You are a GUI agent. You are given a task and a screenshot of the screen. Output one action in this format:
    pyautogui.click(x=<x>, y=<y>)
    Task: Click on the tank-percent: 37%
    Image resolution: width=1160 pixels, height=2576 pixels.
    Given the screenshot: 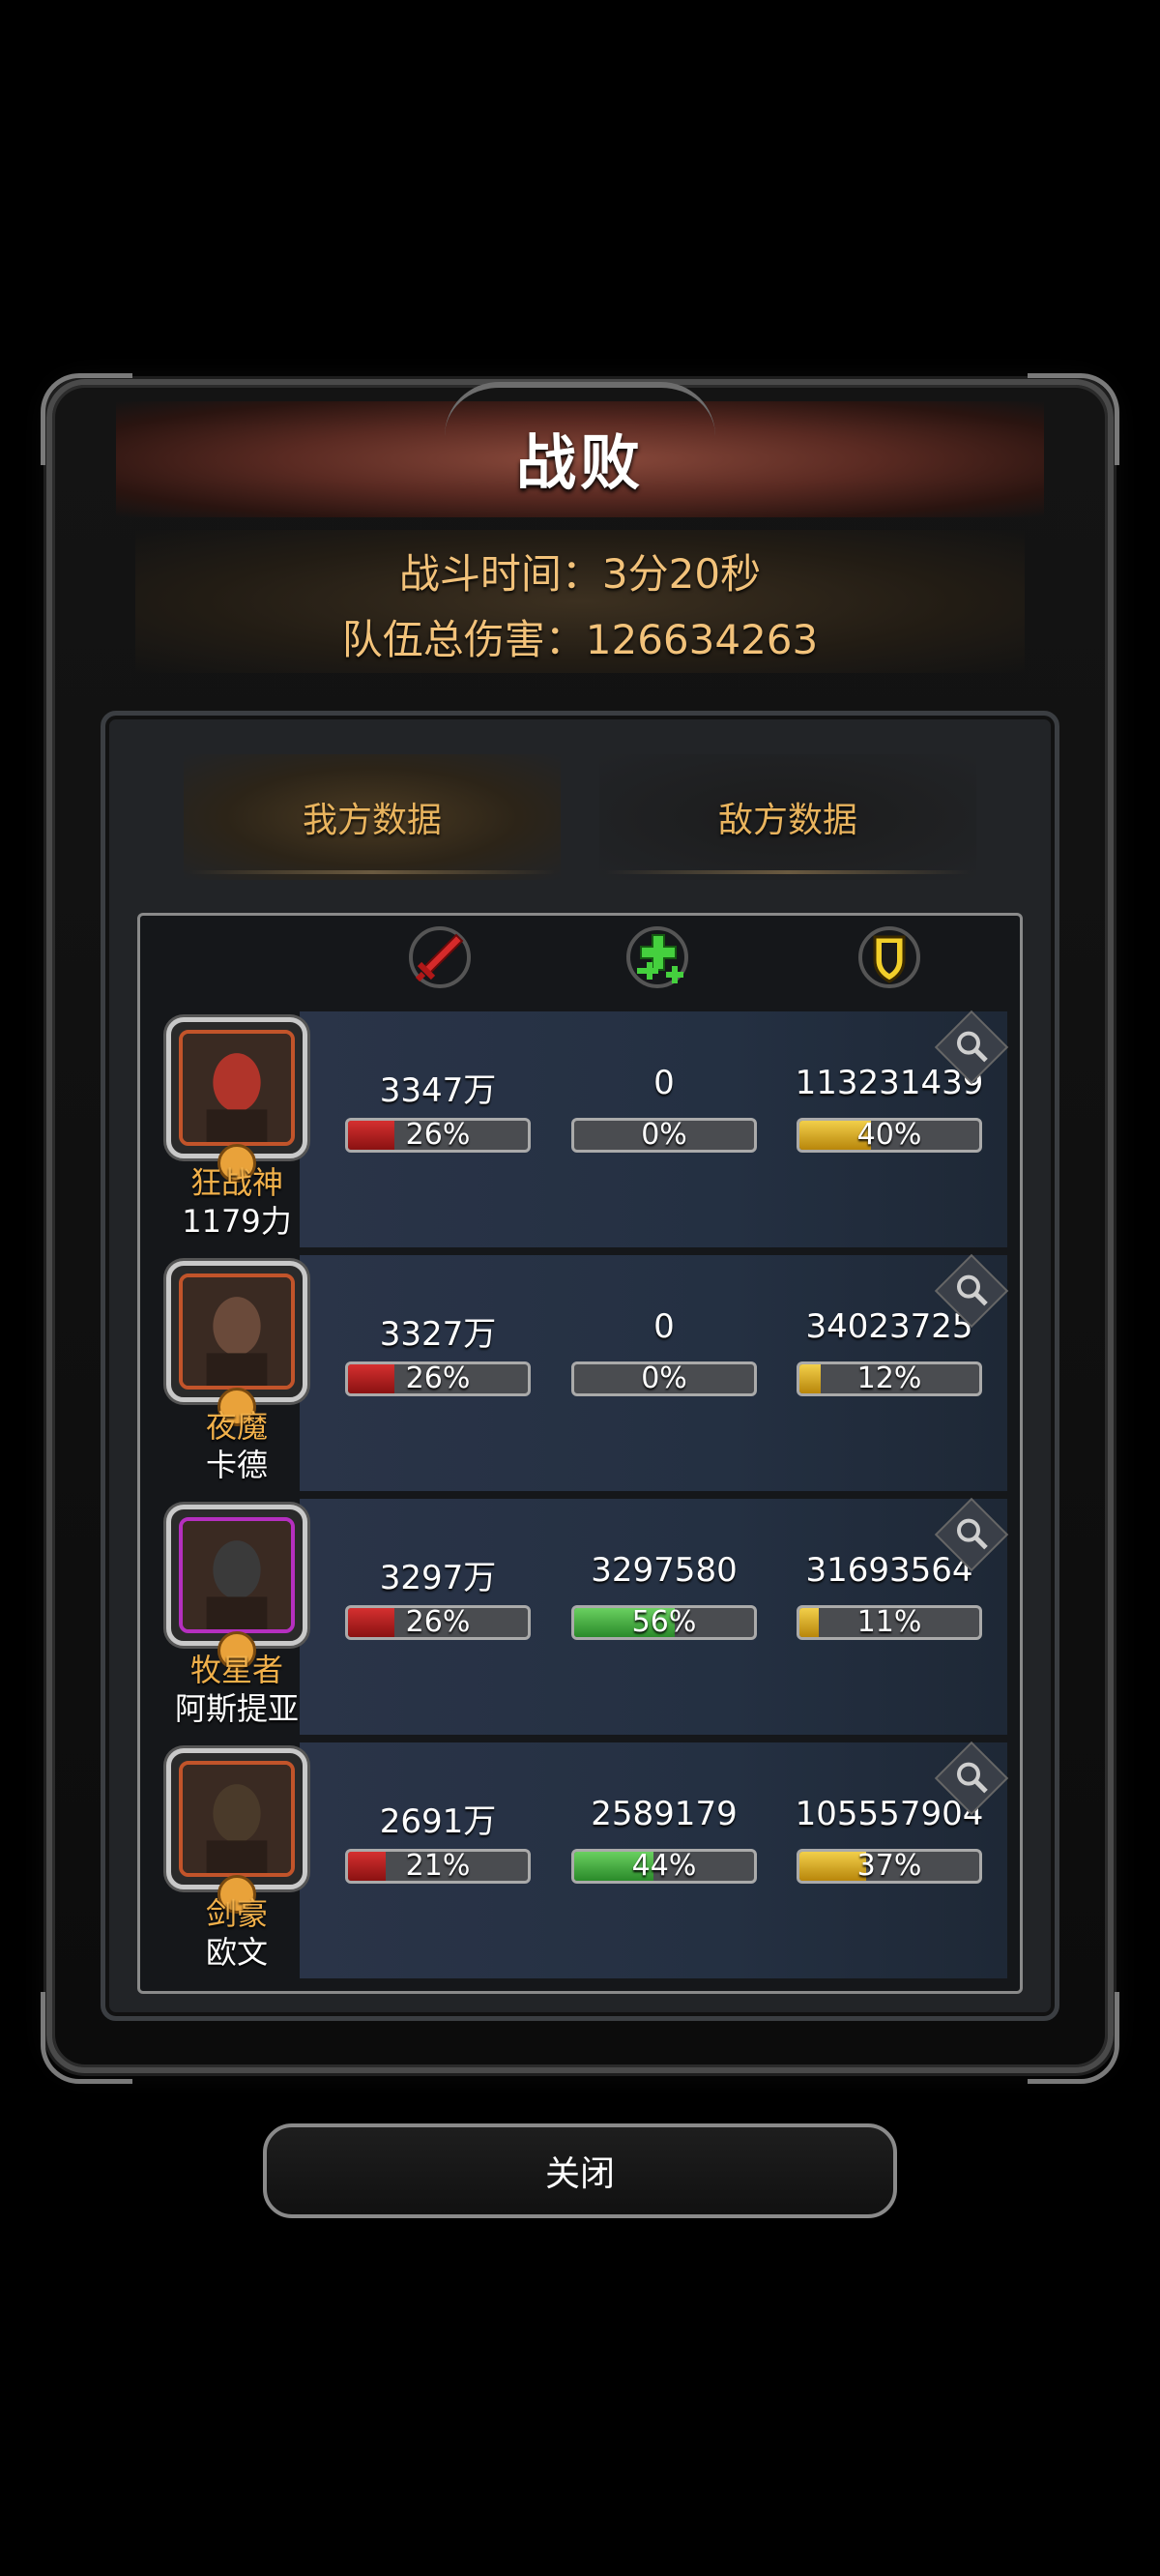 What is the action you would take?
    pyautogui.click(x=889, y=1866)
    